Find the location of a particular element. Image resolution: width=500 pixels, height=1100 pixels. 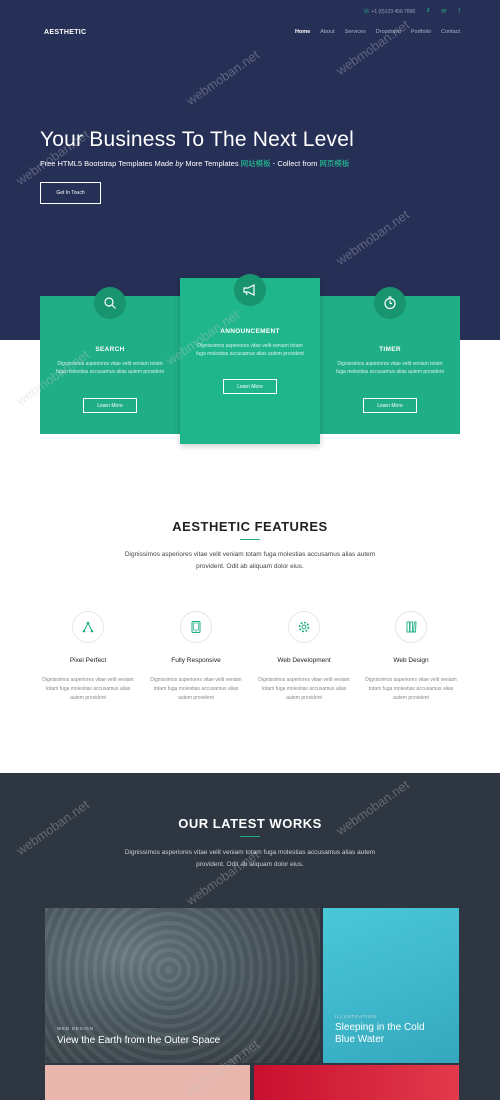

features-title-underline is located at coordinates (250, 539).